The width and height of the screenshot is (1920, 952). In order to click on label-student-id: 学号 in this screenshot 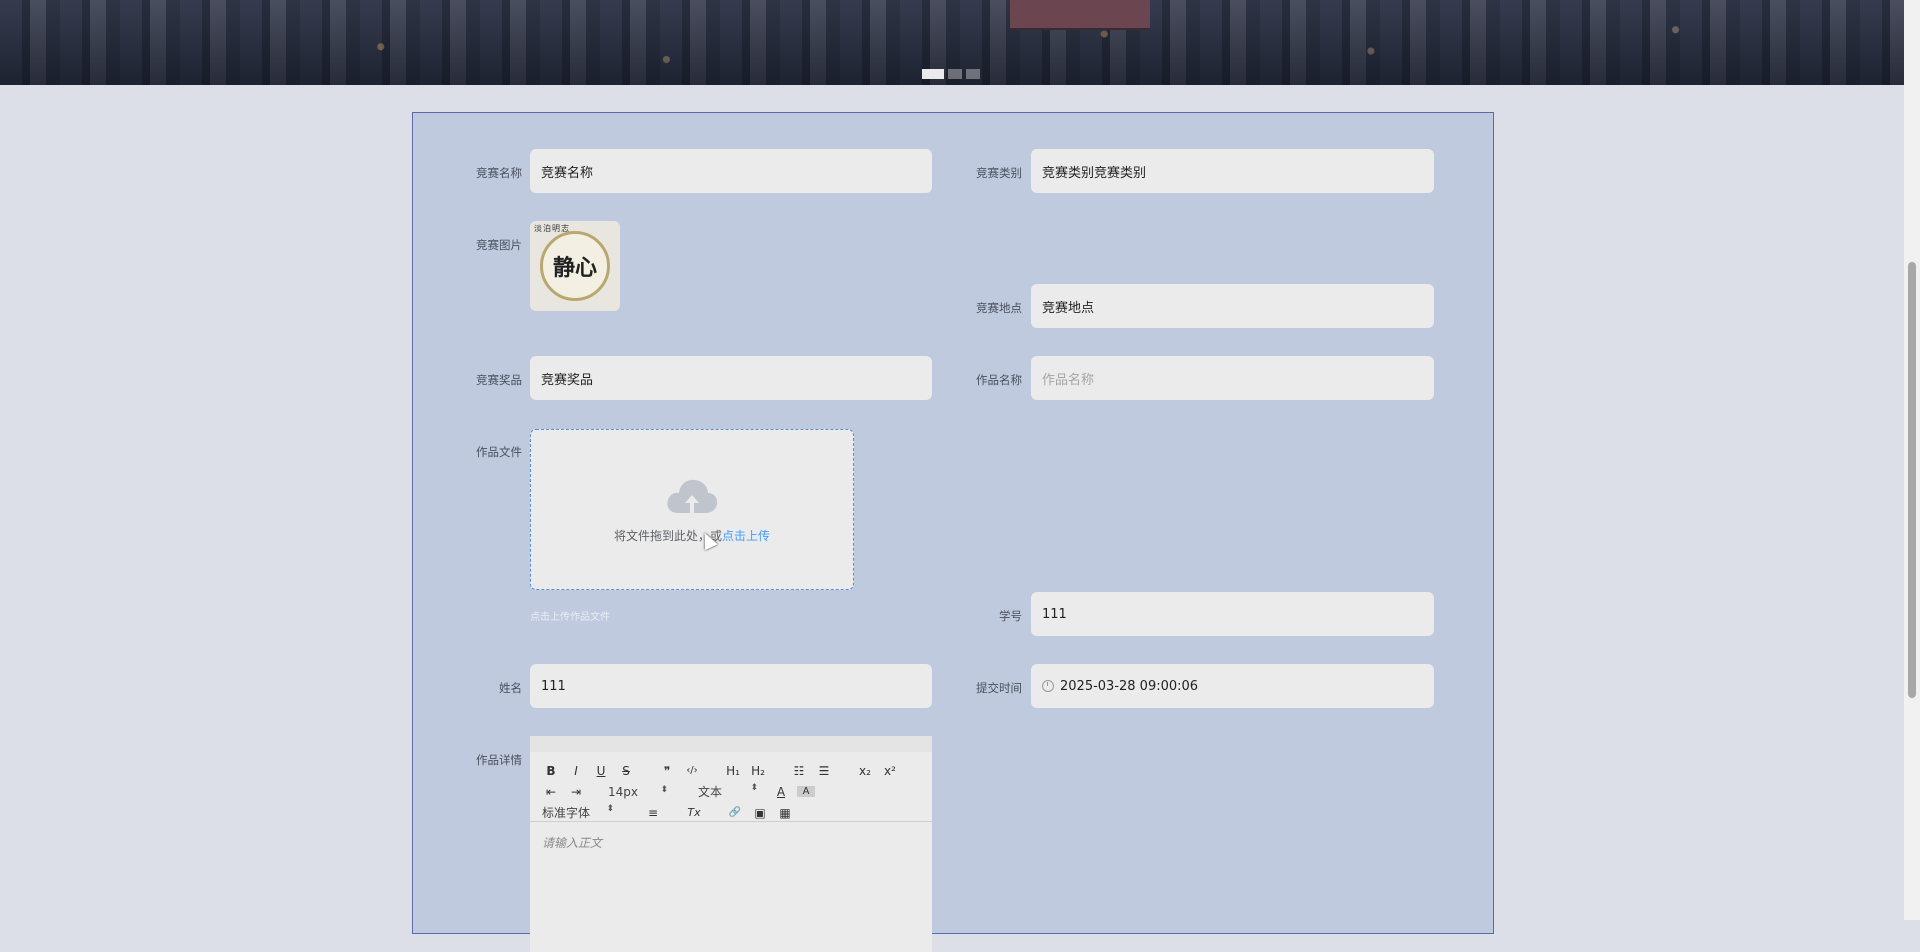, I will do `click(1010, 616)`.